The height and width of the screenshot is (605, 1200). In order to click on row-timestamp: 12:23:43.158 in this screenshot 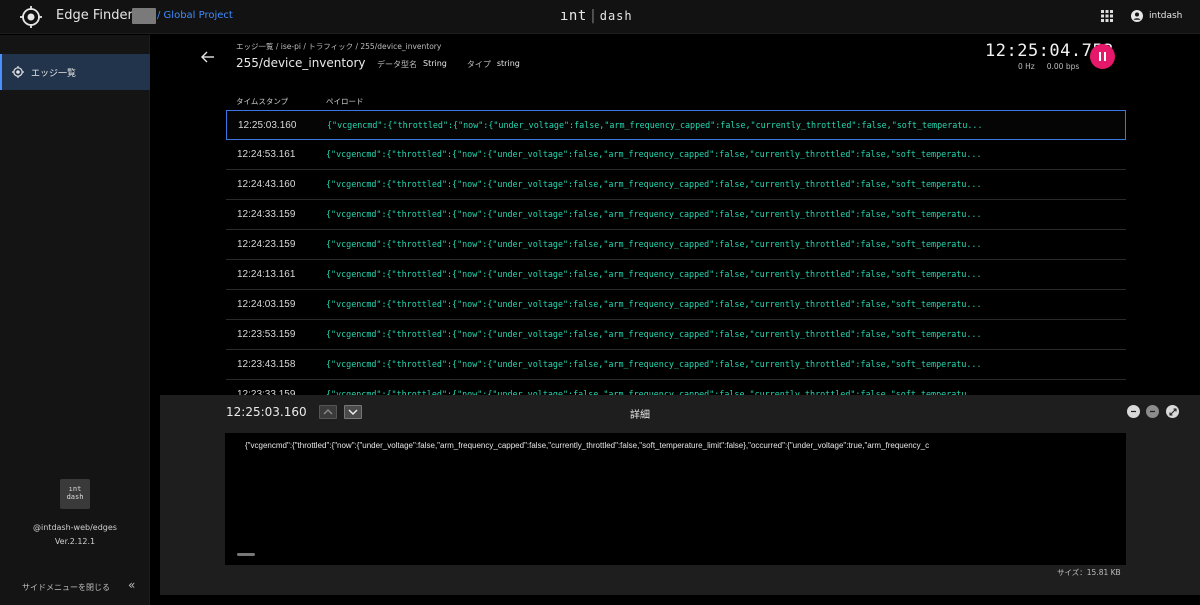, I will do `click(266, 364)`.